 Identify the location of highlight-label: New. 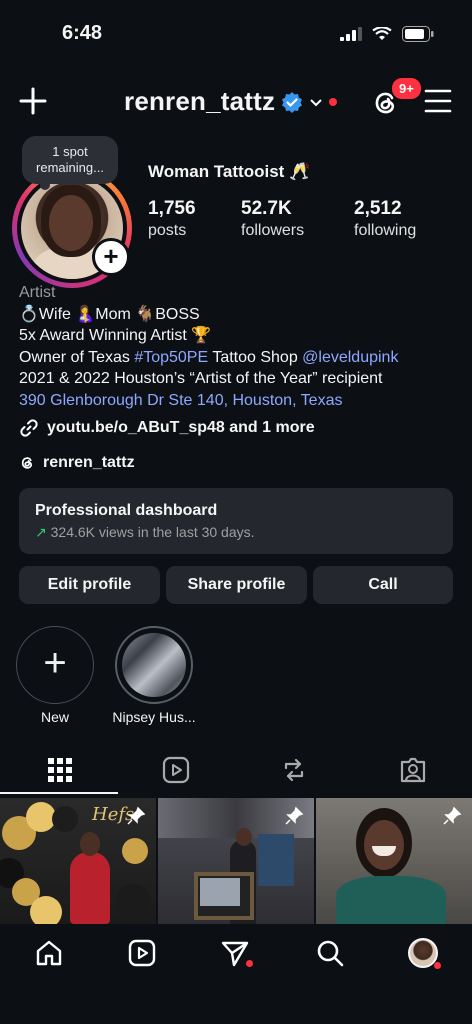
(54, 717).